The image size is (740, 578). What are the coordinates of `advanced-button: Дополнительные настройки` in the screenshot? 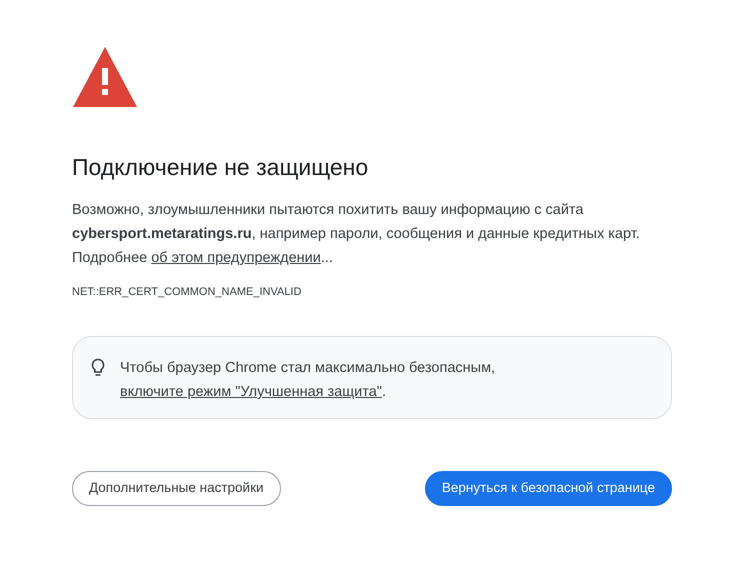 It's located at (176, 488).